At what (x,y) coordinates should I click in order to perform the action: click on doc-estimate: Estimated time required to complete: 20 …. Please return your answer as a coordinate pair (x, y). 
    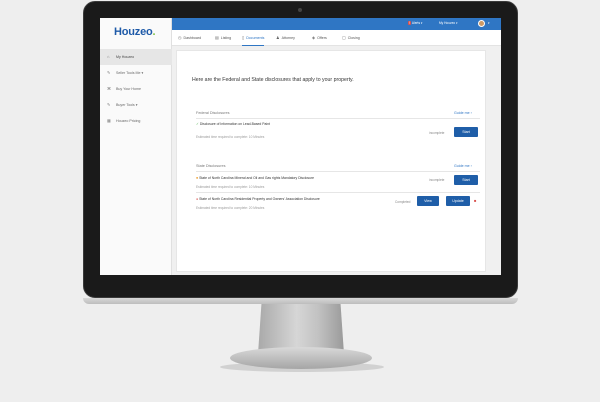
    Looking at the image, I should click on (230, 208).